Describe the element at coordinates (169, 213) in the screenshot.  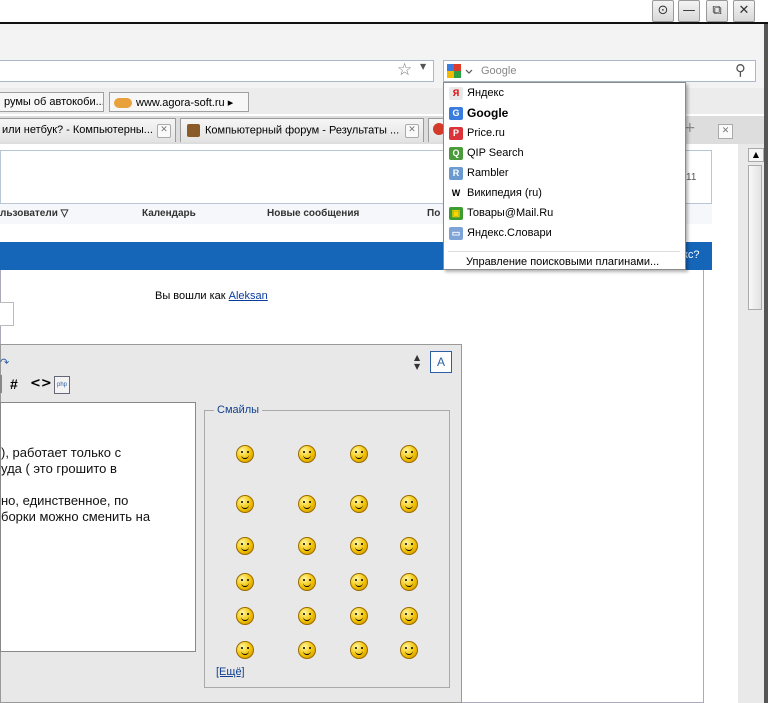
I see `nav-calendar: Календарь` at that location.